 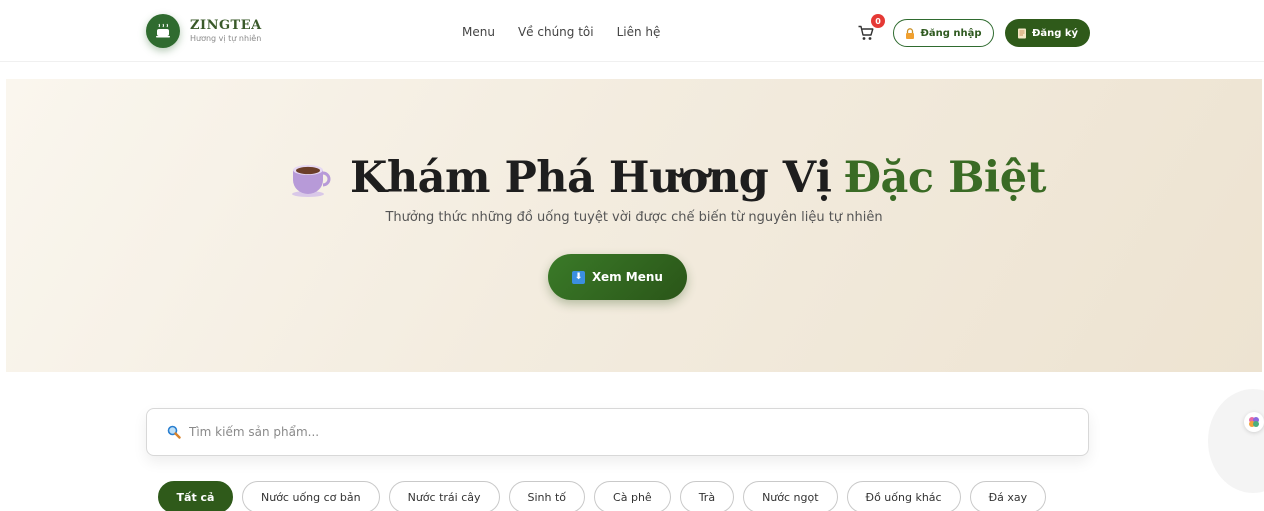 I want to click on register-label: Đăng ký, so click(x=1055, y=33).